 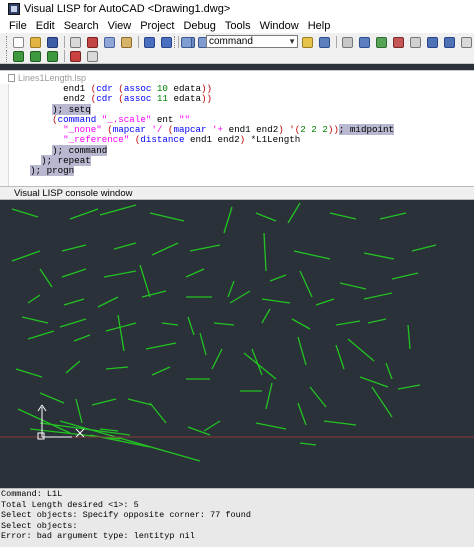 I want to click on quit-icon, so click(x=92, y=56).